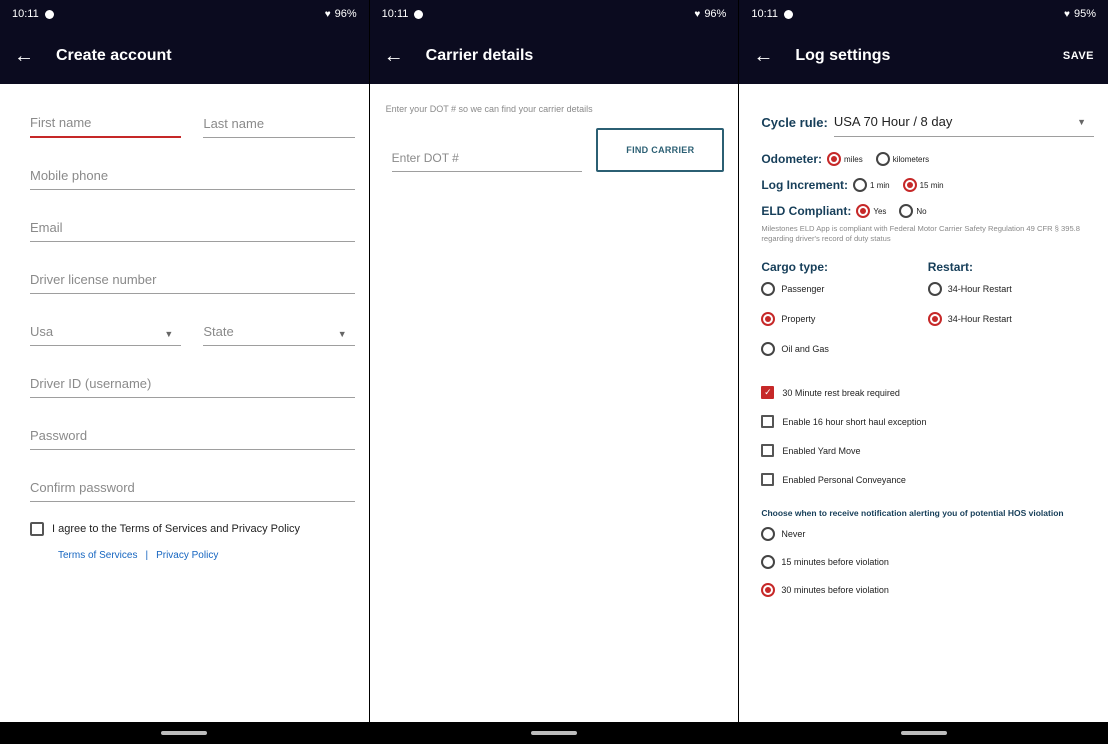 The height and width of the screenshot is (744, 1108). What do you see at coordinates (192, 170) in the screenshot?
I see `mobile-phone-field: Mobile phone` at bounding box center [192, 170].